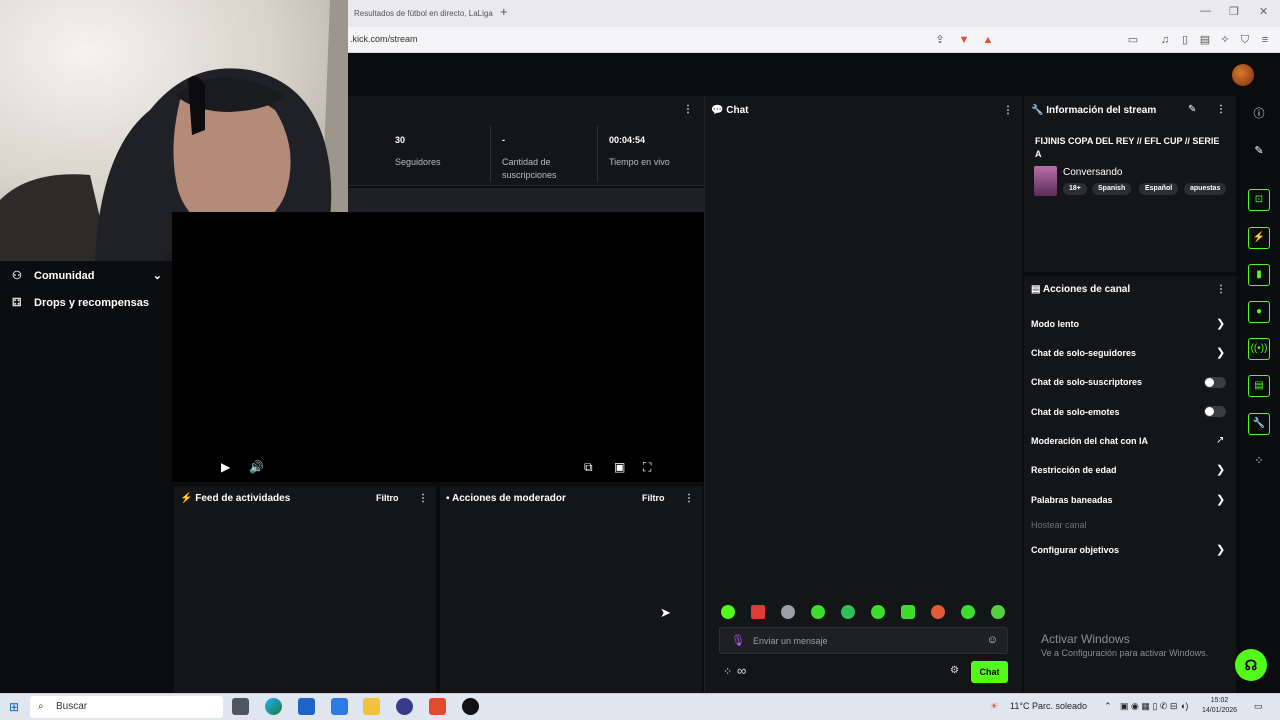 The height and width of the screenshot is (720, 1280). I want to click on miniplayer-icon: ⧉, so click(588, 467).